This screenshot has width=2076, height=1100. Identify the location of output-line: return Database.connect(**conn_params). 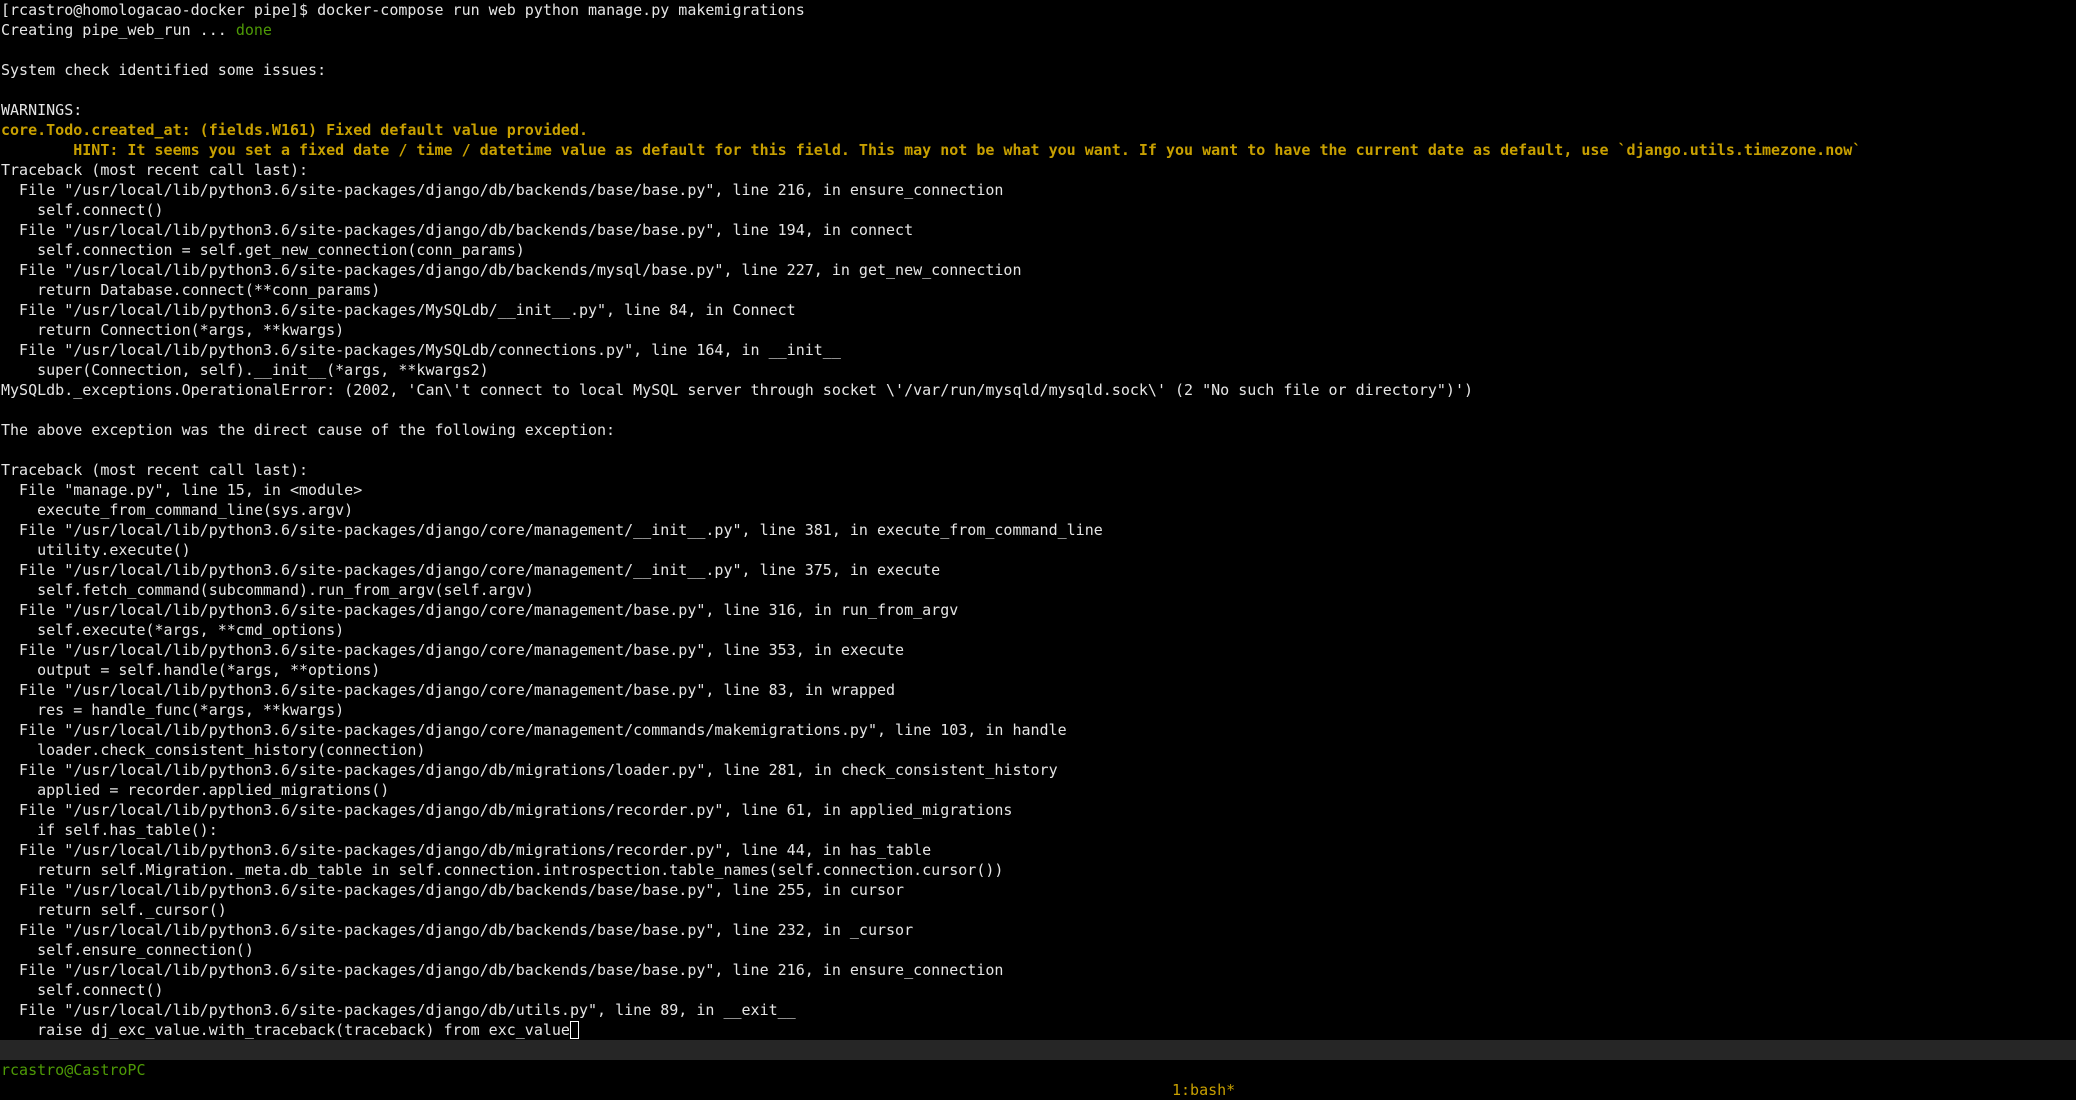
(191, 290).